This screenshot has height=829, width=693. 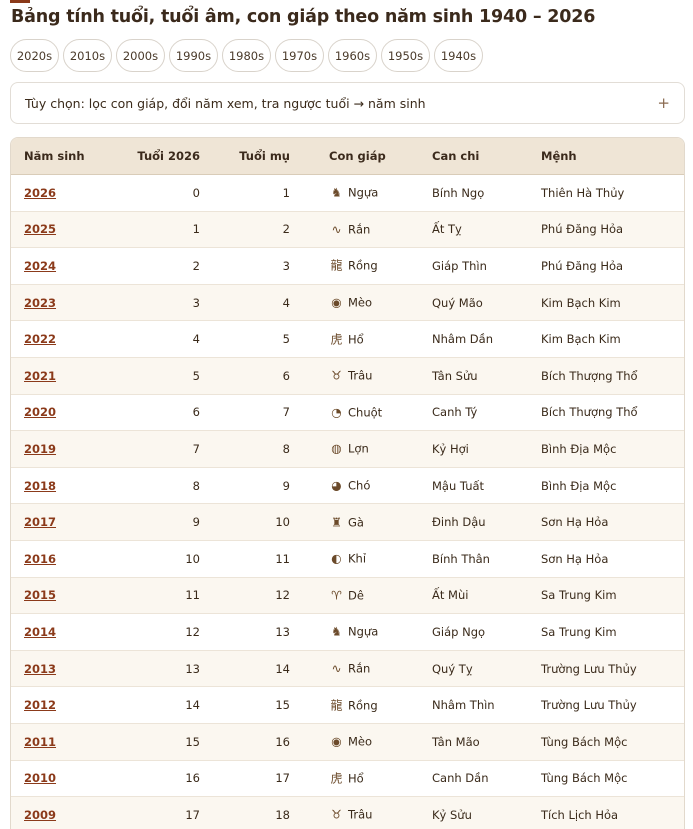 I want to click on age-cell: 1, so click(x=196, y=229).